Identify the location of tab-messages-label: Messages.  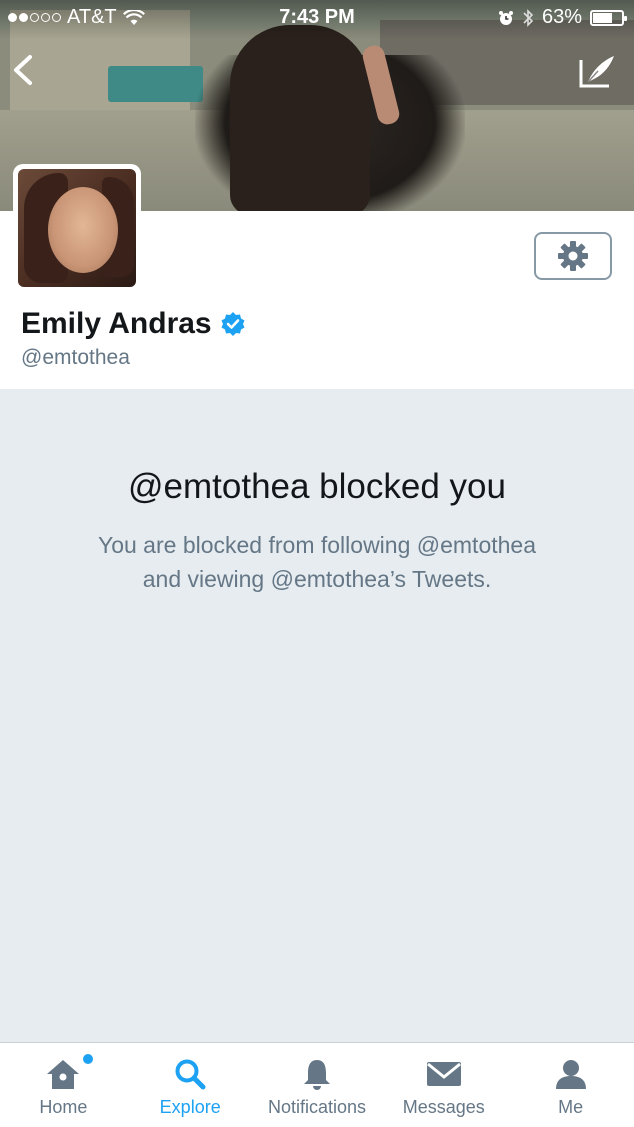
(443, 1107).